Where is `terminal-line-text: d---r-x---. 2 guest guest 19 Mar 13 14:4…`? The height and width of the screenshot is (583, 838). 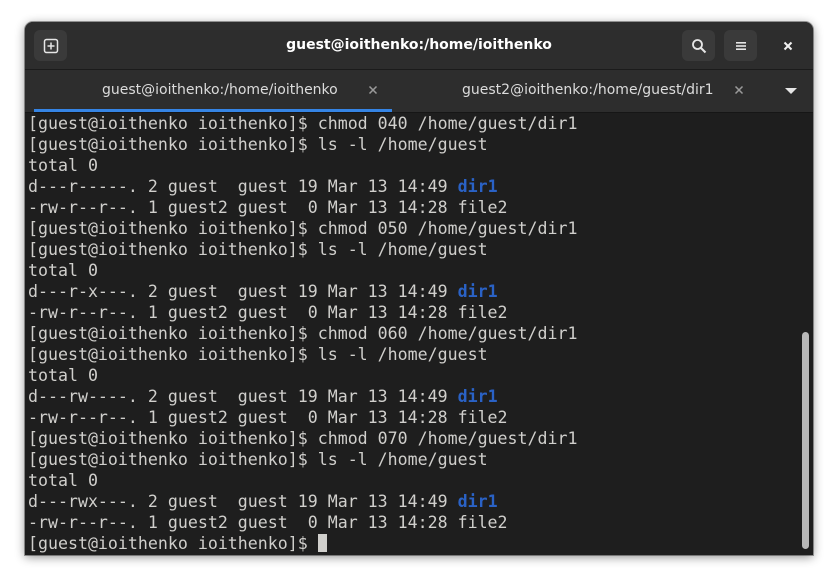 terminal-line-text: d---r-x---. 2 guest guest 19 Mar 13 14:4… is located at coordinates (243, 291).